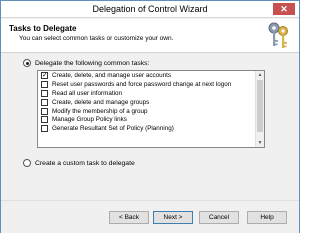 Image resolution: width=320 pixels, height=240 pixels. Describe the element at coordinates (284, 9) in the screenshot. I see `close-button: ✕` at that location.